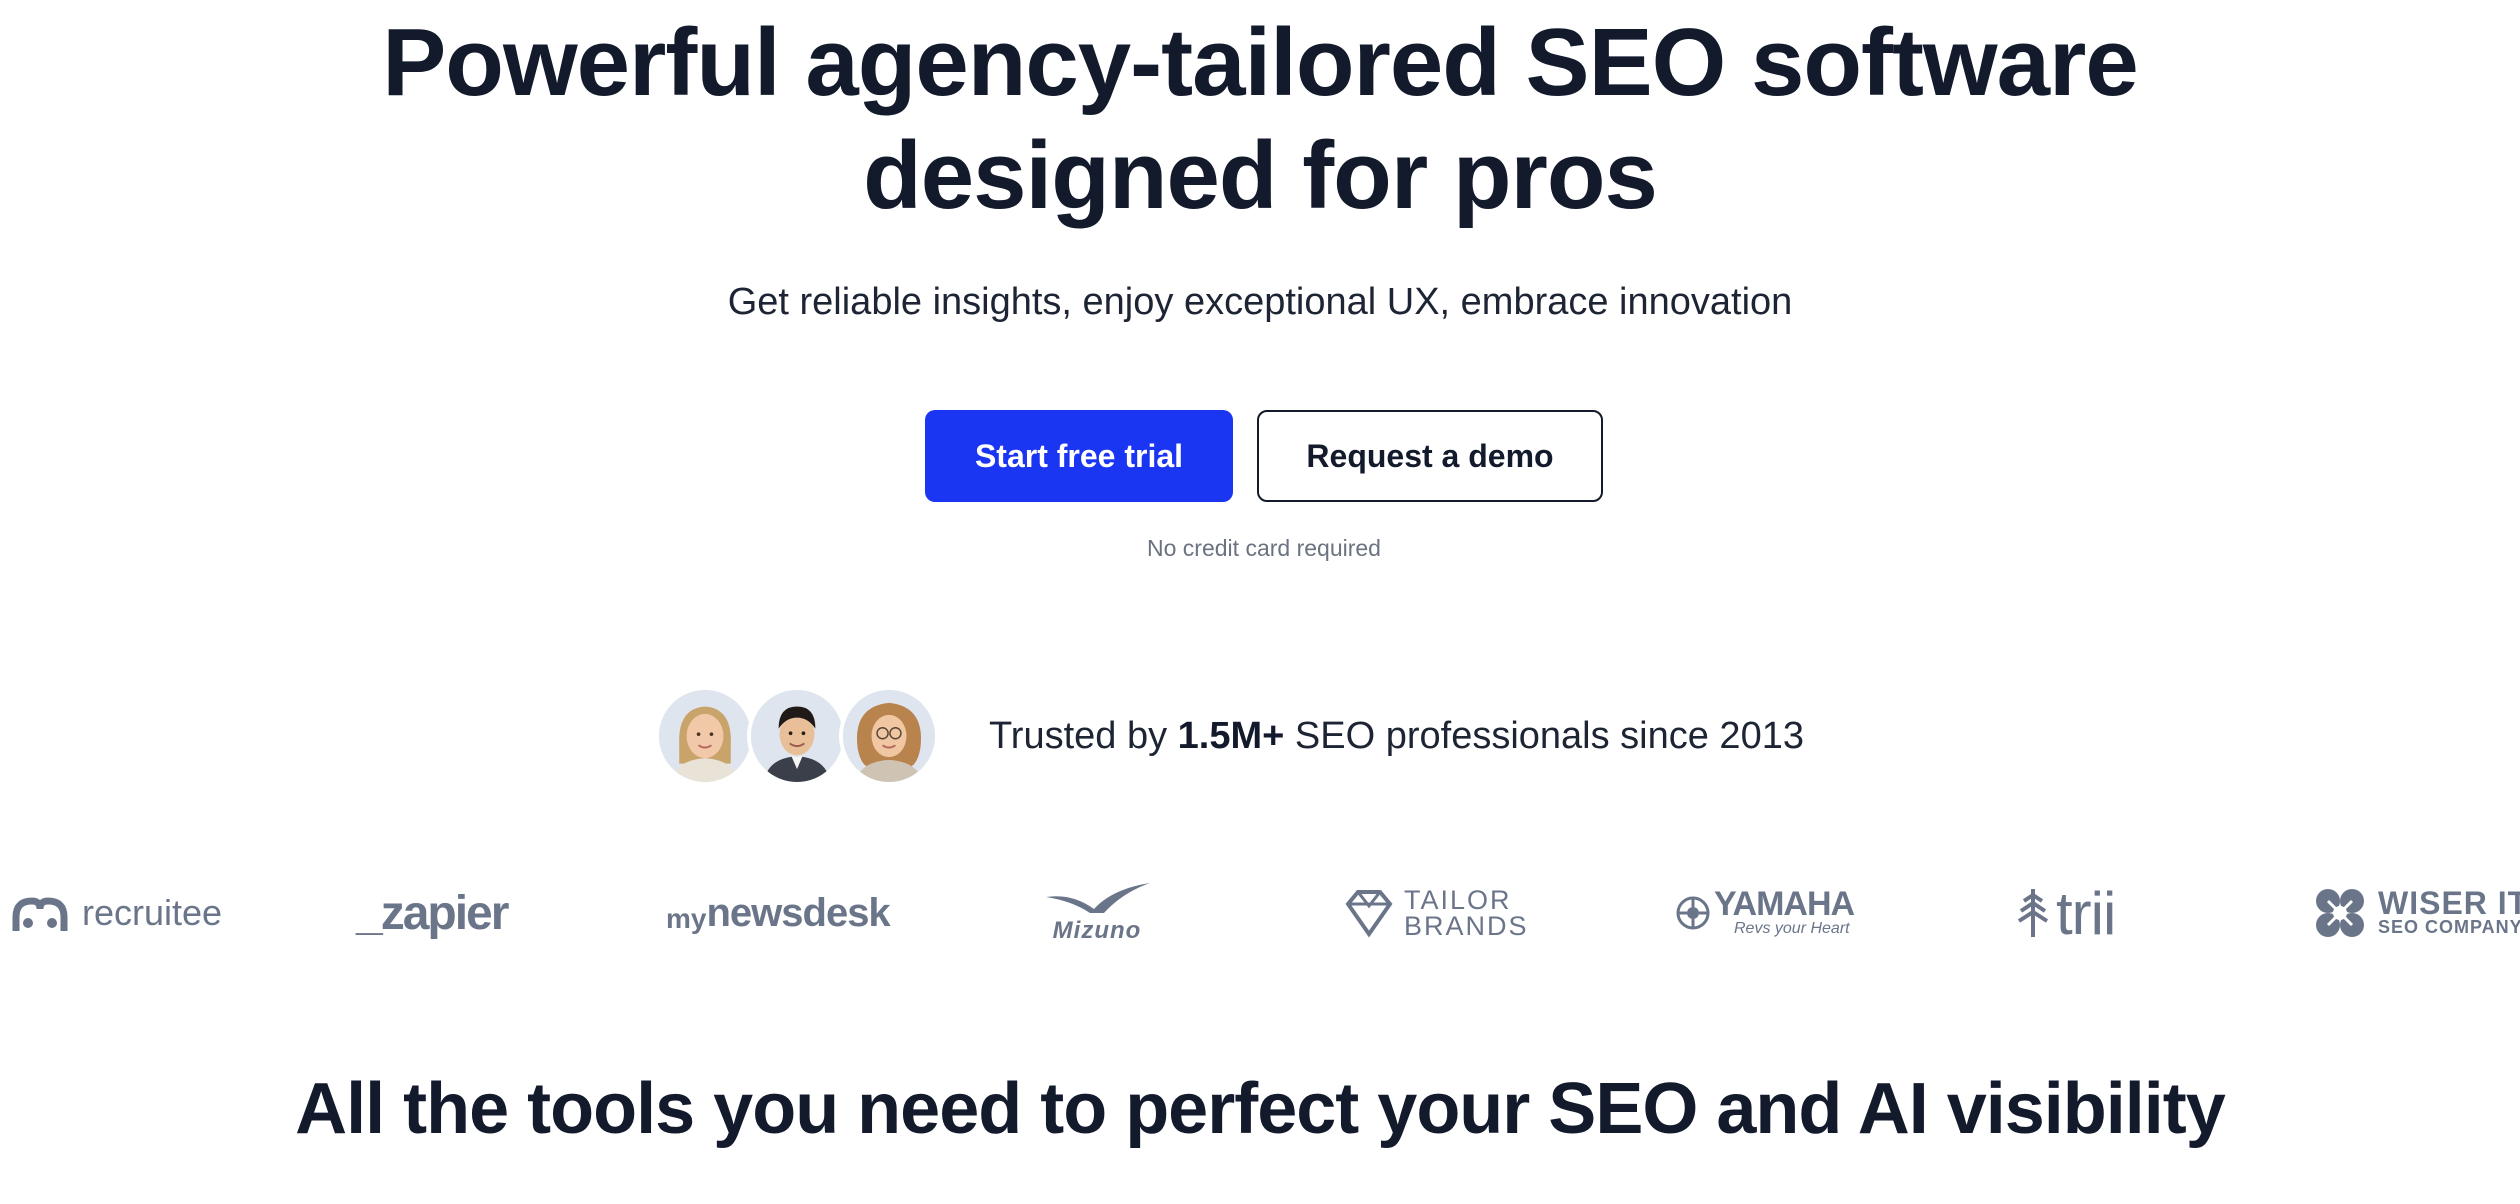  I want to click on hero-title-line-2: designed for pros, so click(1260, 175).